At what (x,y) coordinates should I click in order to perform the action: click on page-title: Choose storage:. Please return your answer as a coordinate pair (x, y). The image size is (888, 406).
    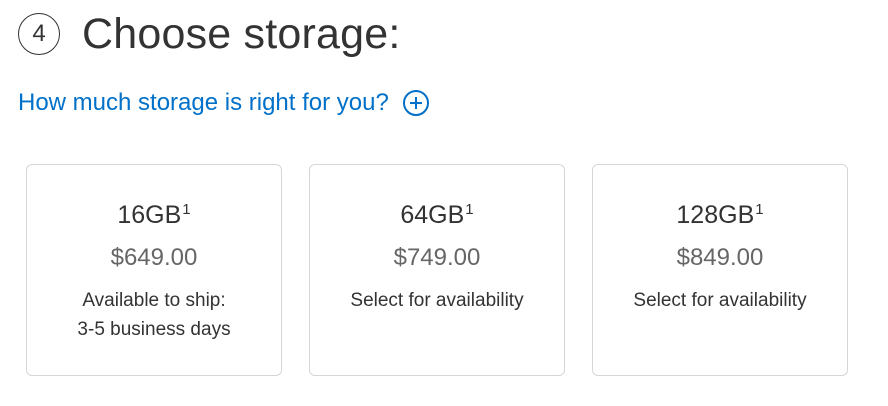
    Looking at the image, I should click on (241, 34).